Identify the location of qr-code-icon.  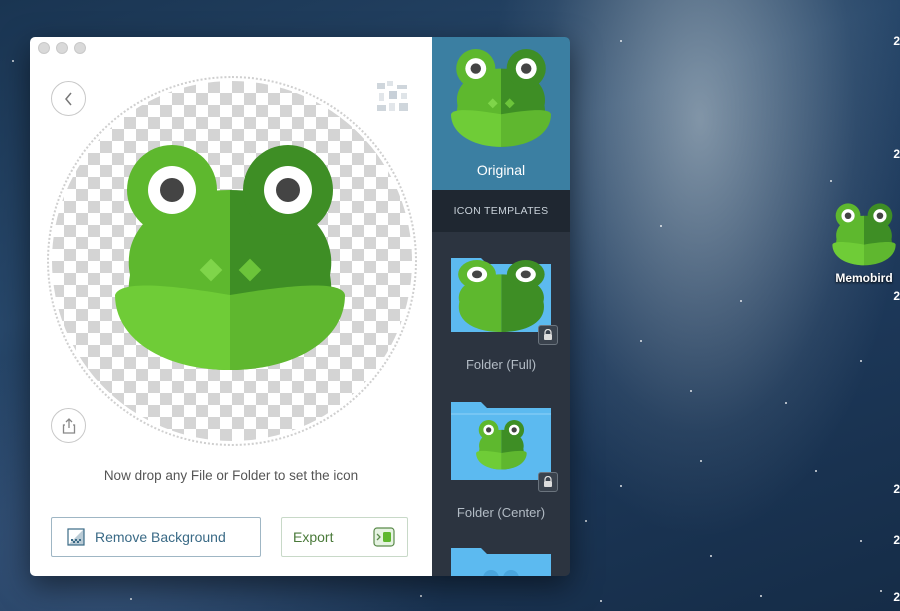
(393, 97).